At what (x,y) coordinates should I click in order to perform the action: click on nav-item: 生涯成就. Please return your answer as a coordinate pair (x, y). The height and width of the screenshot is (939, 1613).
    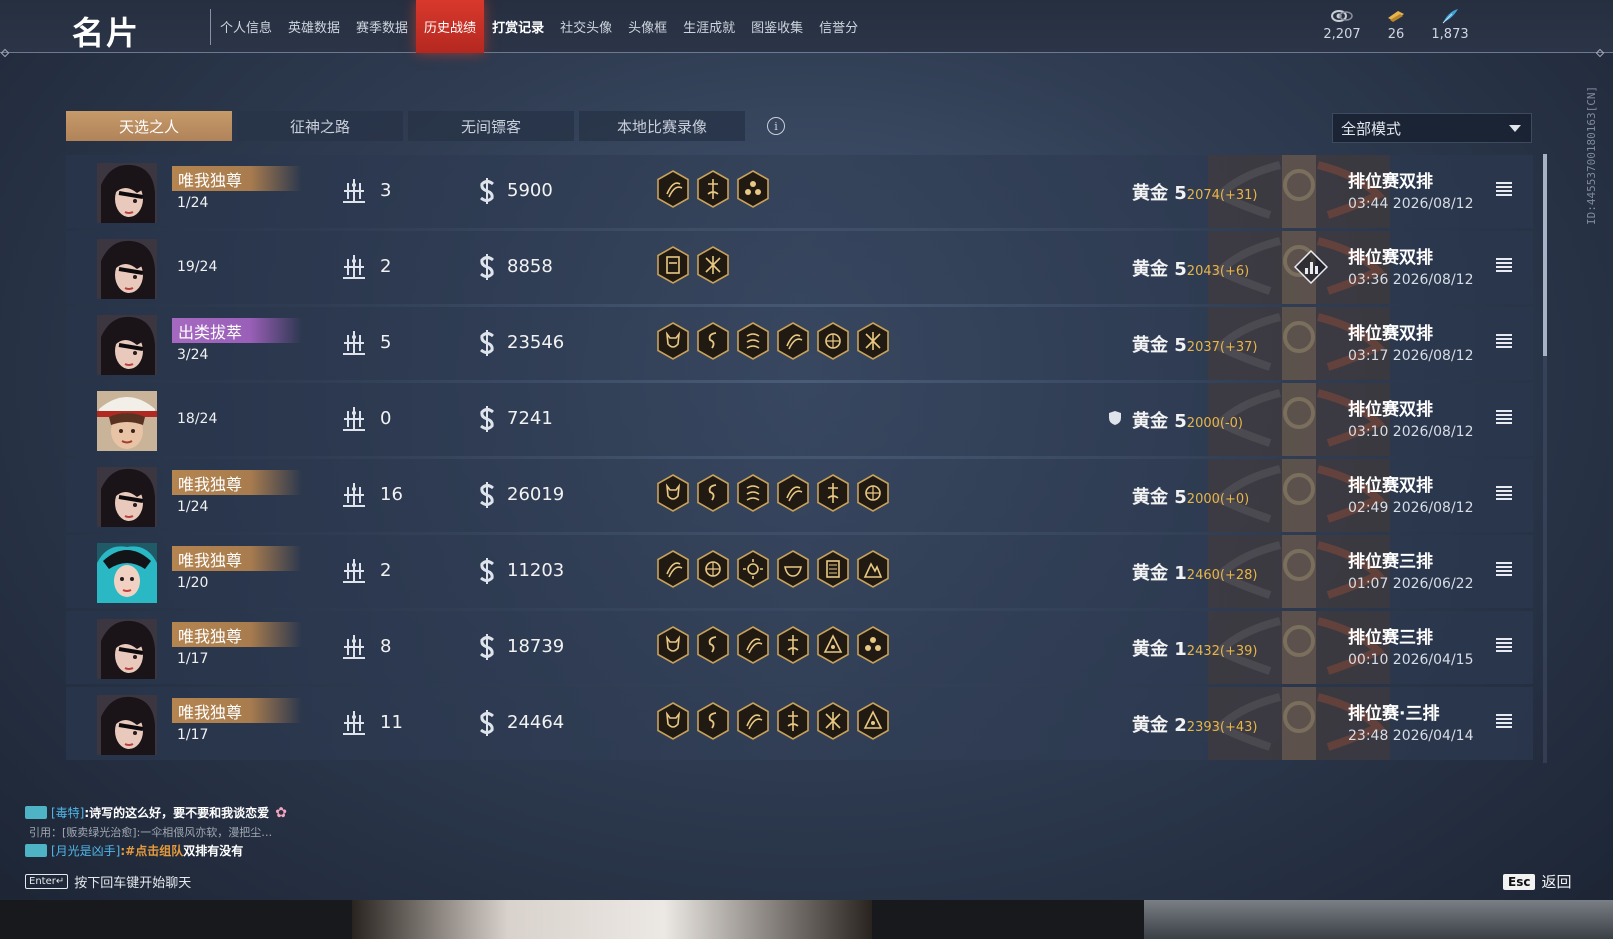
    Looking at the image, I should click on (709, 26).